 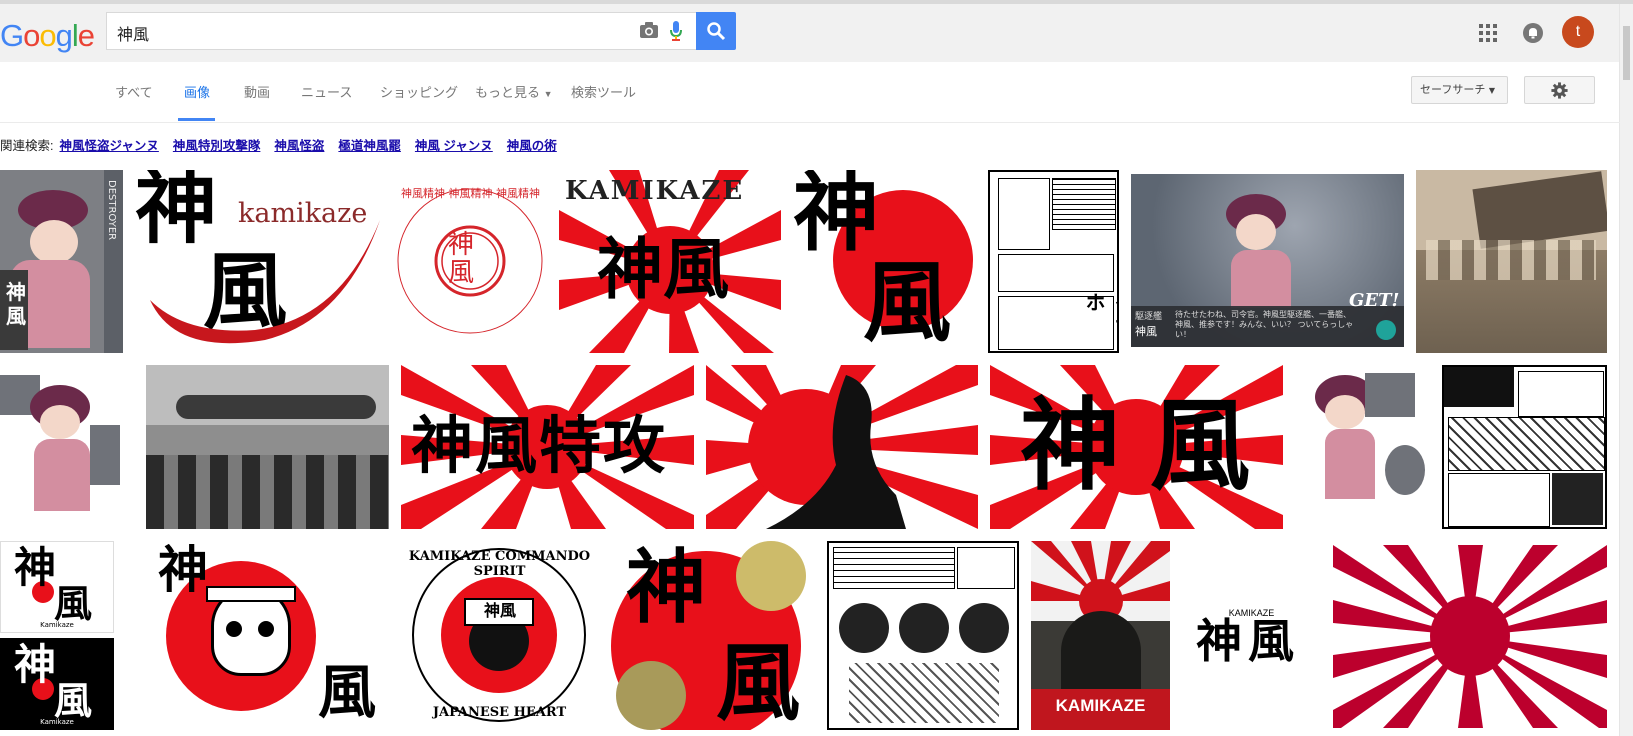 I want to click on related-link: 神風の術, so click(x=532, y=146).